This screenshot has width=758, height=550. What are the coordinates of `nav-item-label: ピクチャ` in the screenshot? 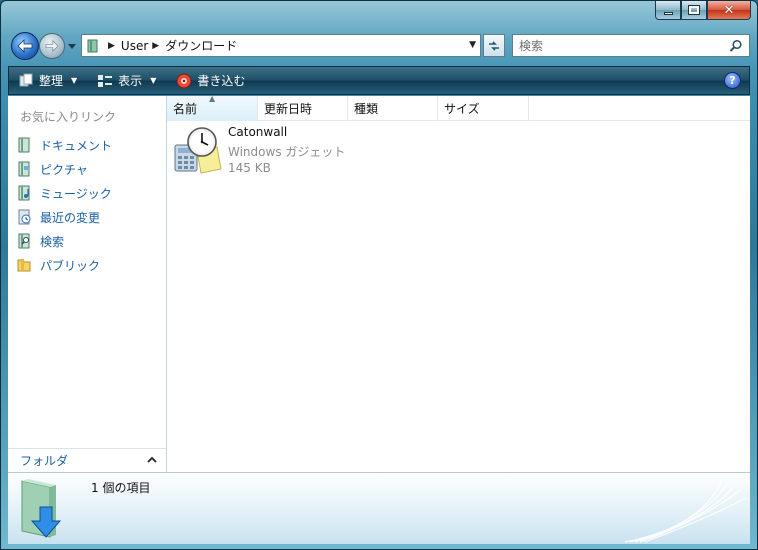 It's located at (64, 169).